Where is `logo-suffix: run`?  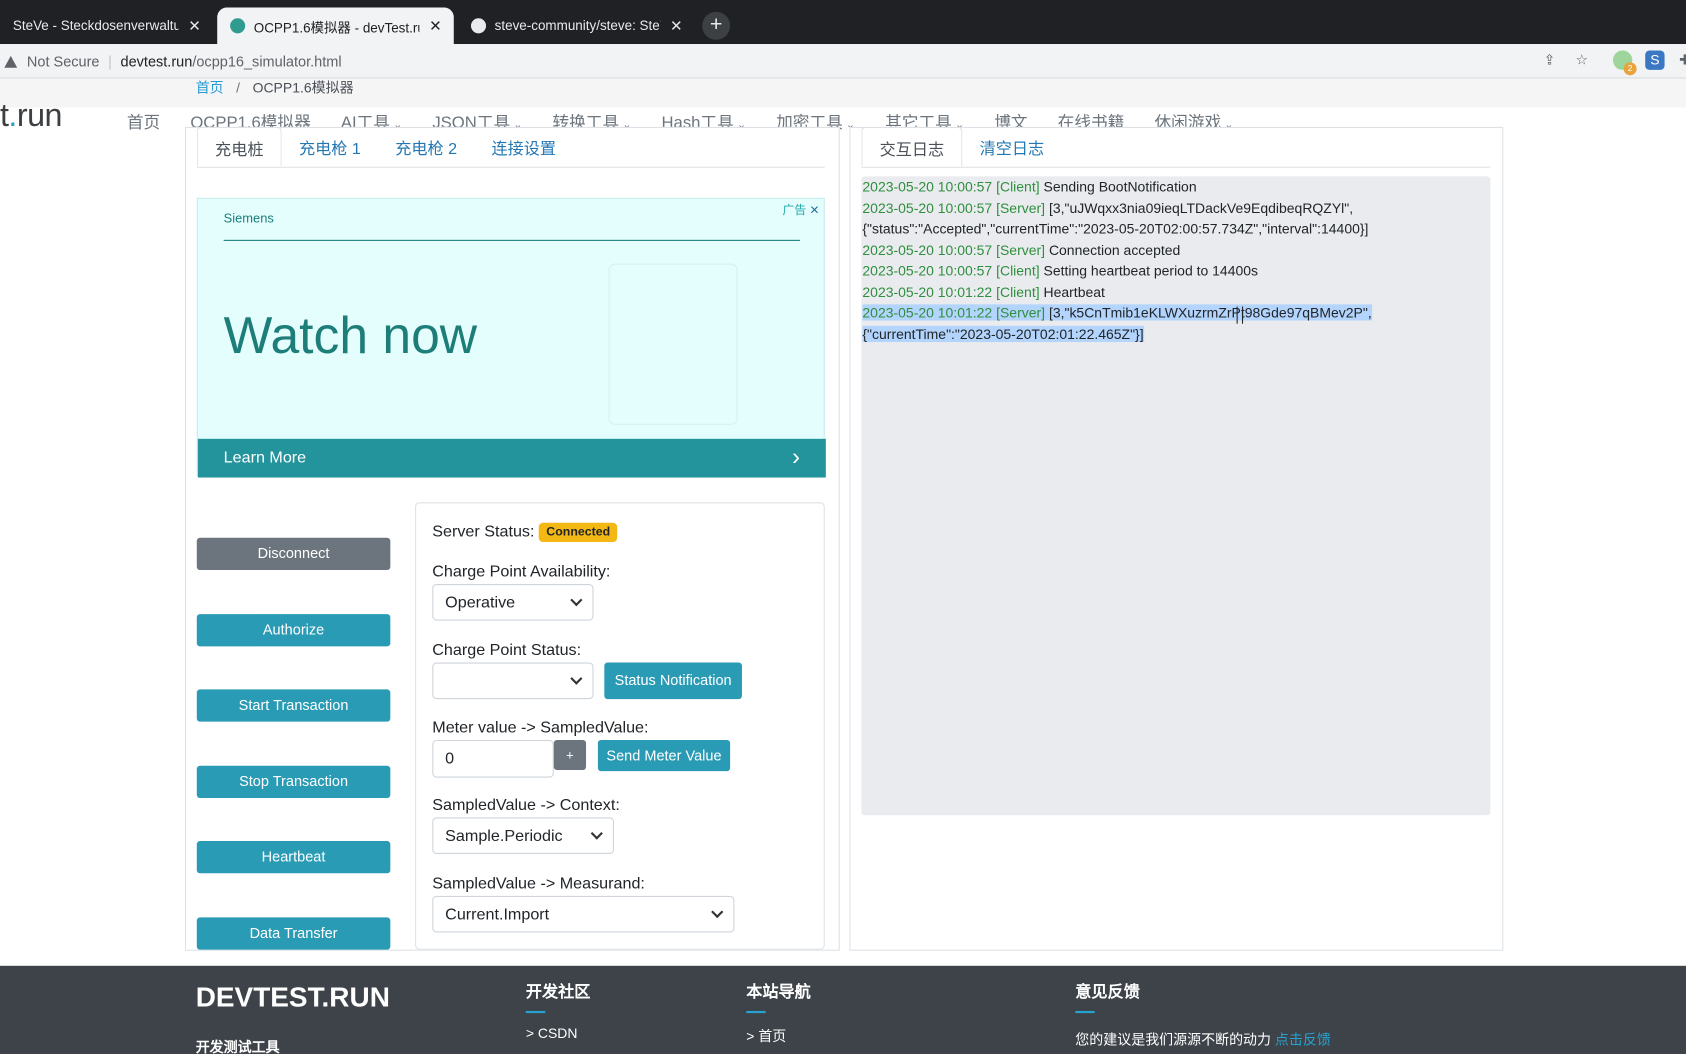
logo-suffix: run is located at coordinates (39, 115).